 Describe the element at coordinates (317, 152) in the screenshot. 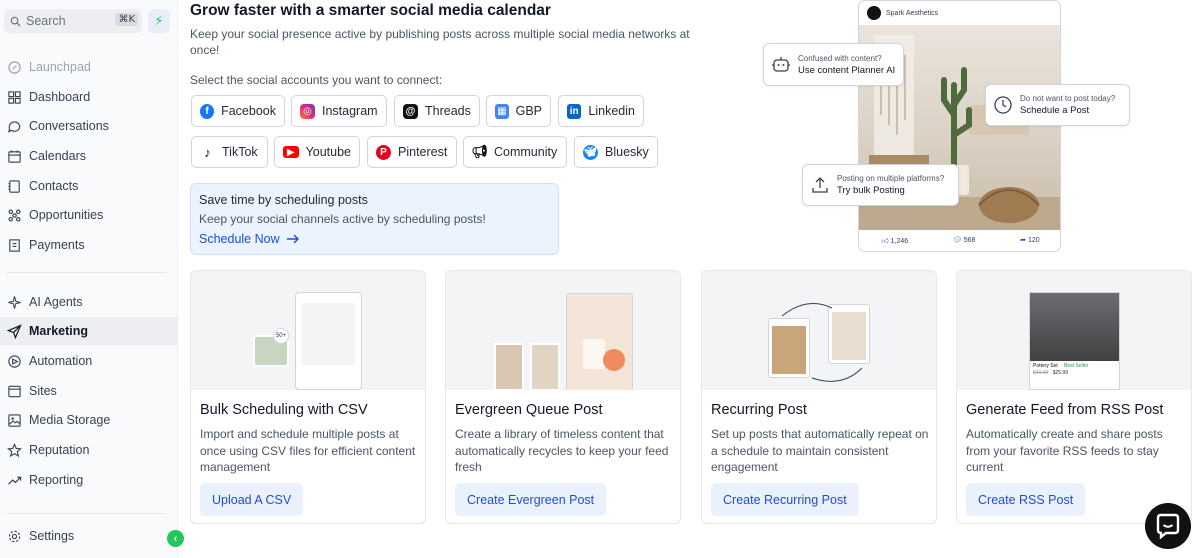

I see `connect-youtube-button: ▶ Youtube` at that location.